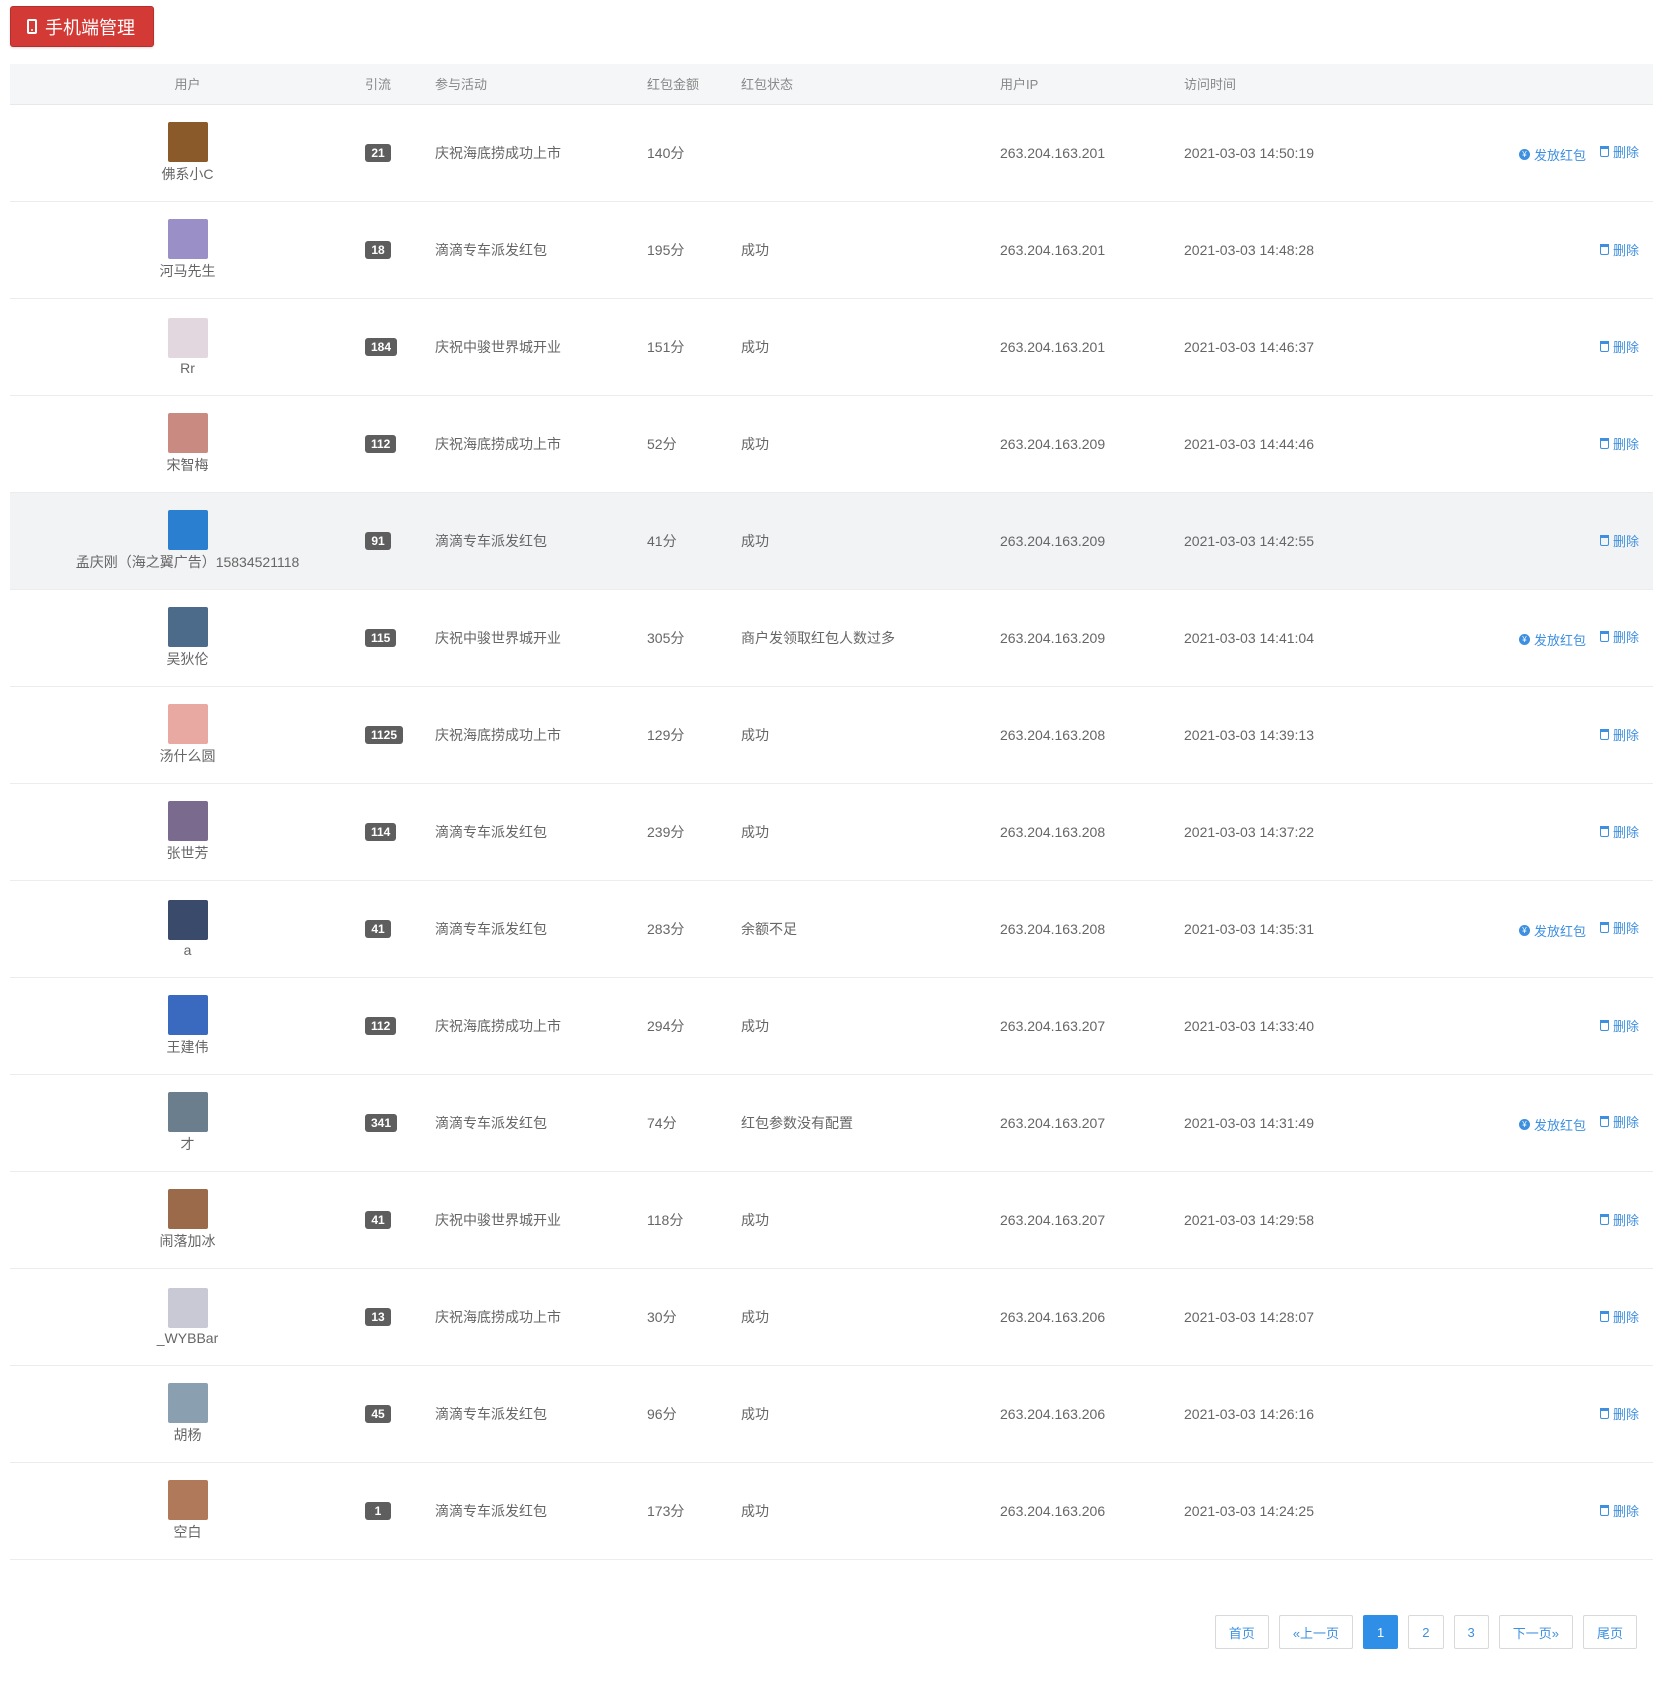  What do you see at coordinates (1249, 540) in the screenshot?
I see `time-cell: 2021-03-03 14:42:55` at bounding box center [1249, 540].